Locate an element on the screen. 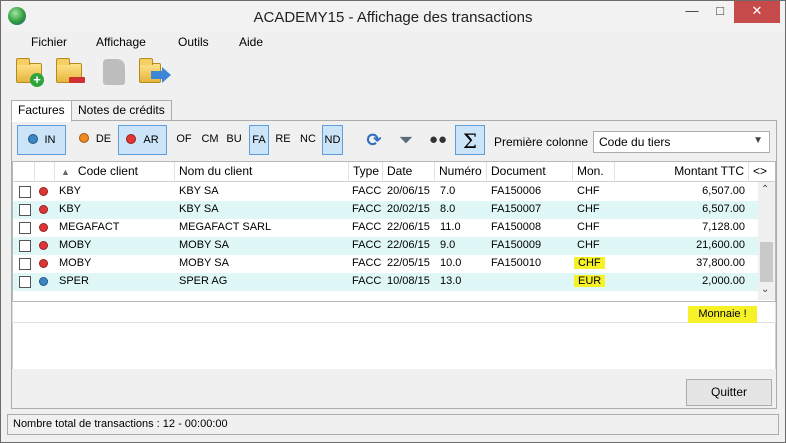  maximize-icon: □ is located at coordinates (720, 12).